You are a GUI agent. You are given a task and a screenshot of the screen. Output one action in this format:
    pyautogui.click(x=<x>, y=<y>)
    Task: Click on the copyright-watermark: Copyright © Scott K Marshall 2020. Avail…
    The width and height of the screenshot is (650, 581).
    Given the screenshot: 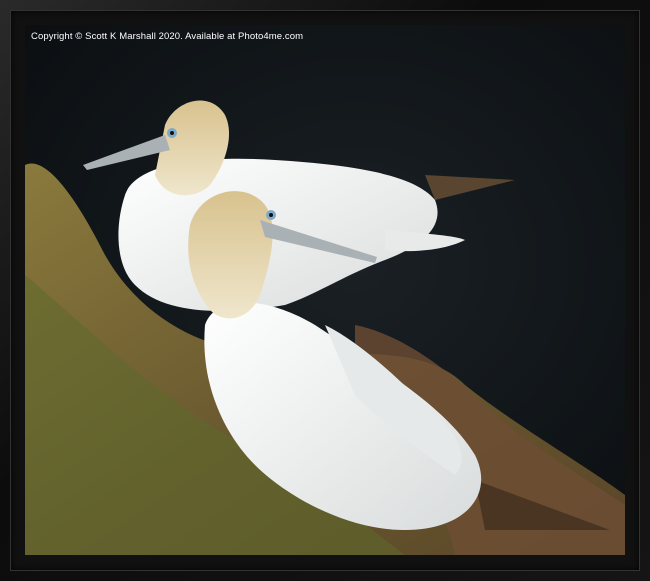 What is the action you would take?
    pyautogui.click(x=167, y=36)
    